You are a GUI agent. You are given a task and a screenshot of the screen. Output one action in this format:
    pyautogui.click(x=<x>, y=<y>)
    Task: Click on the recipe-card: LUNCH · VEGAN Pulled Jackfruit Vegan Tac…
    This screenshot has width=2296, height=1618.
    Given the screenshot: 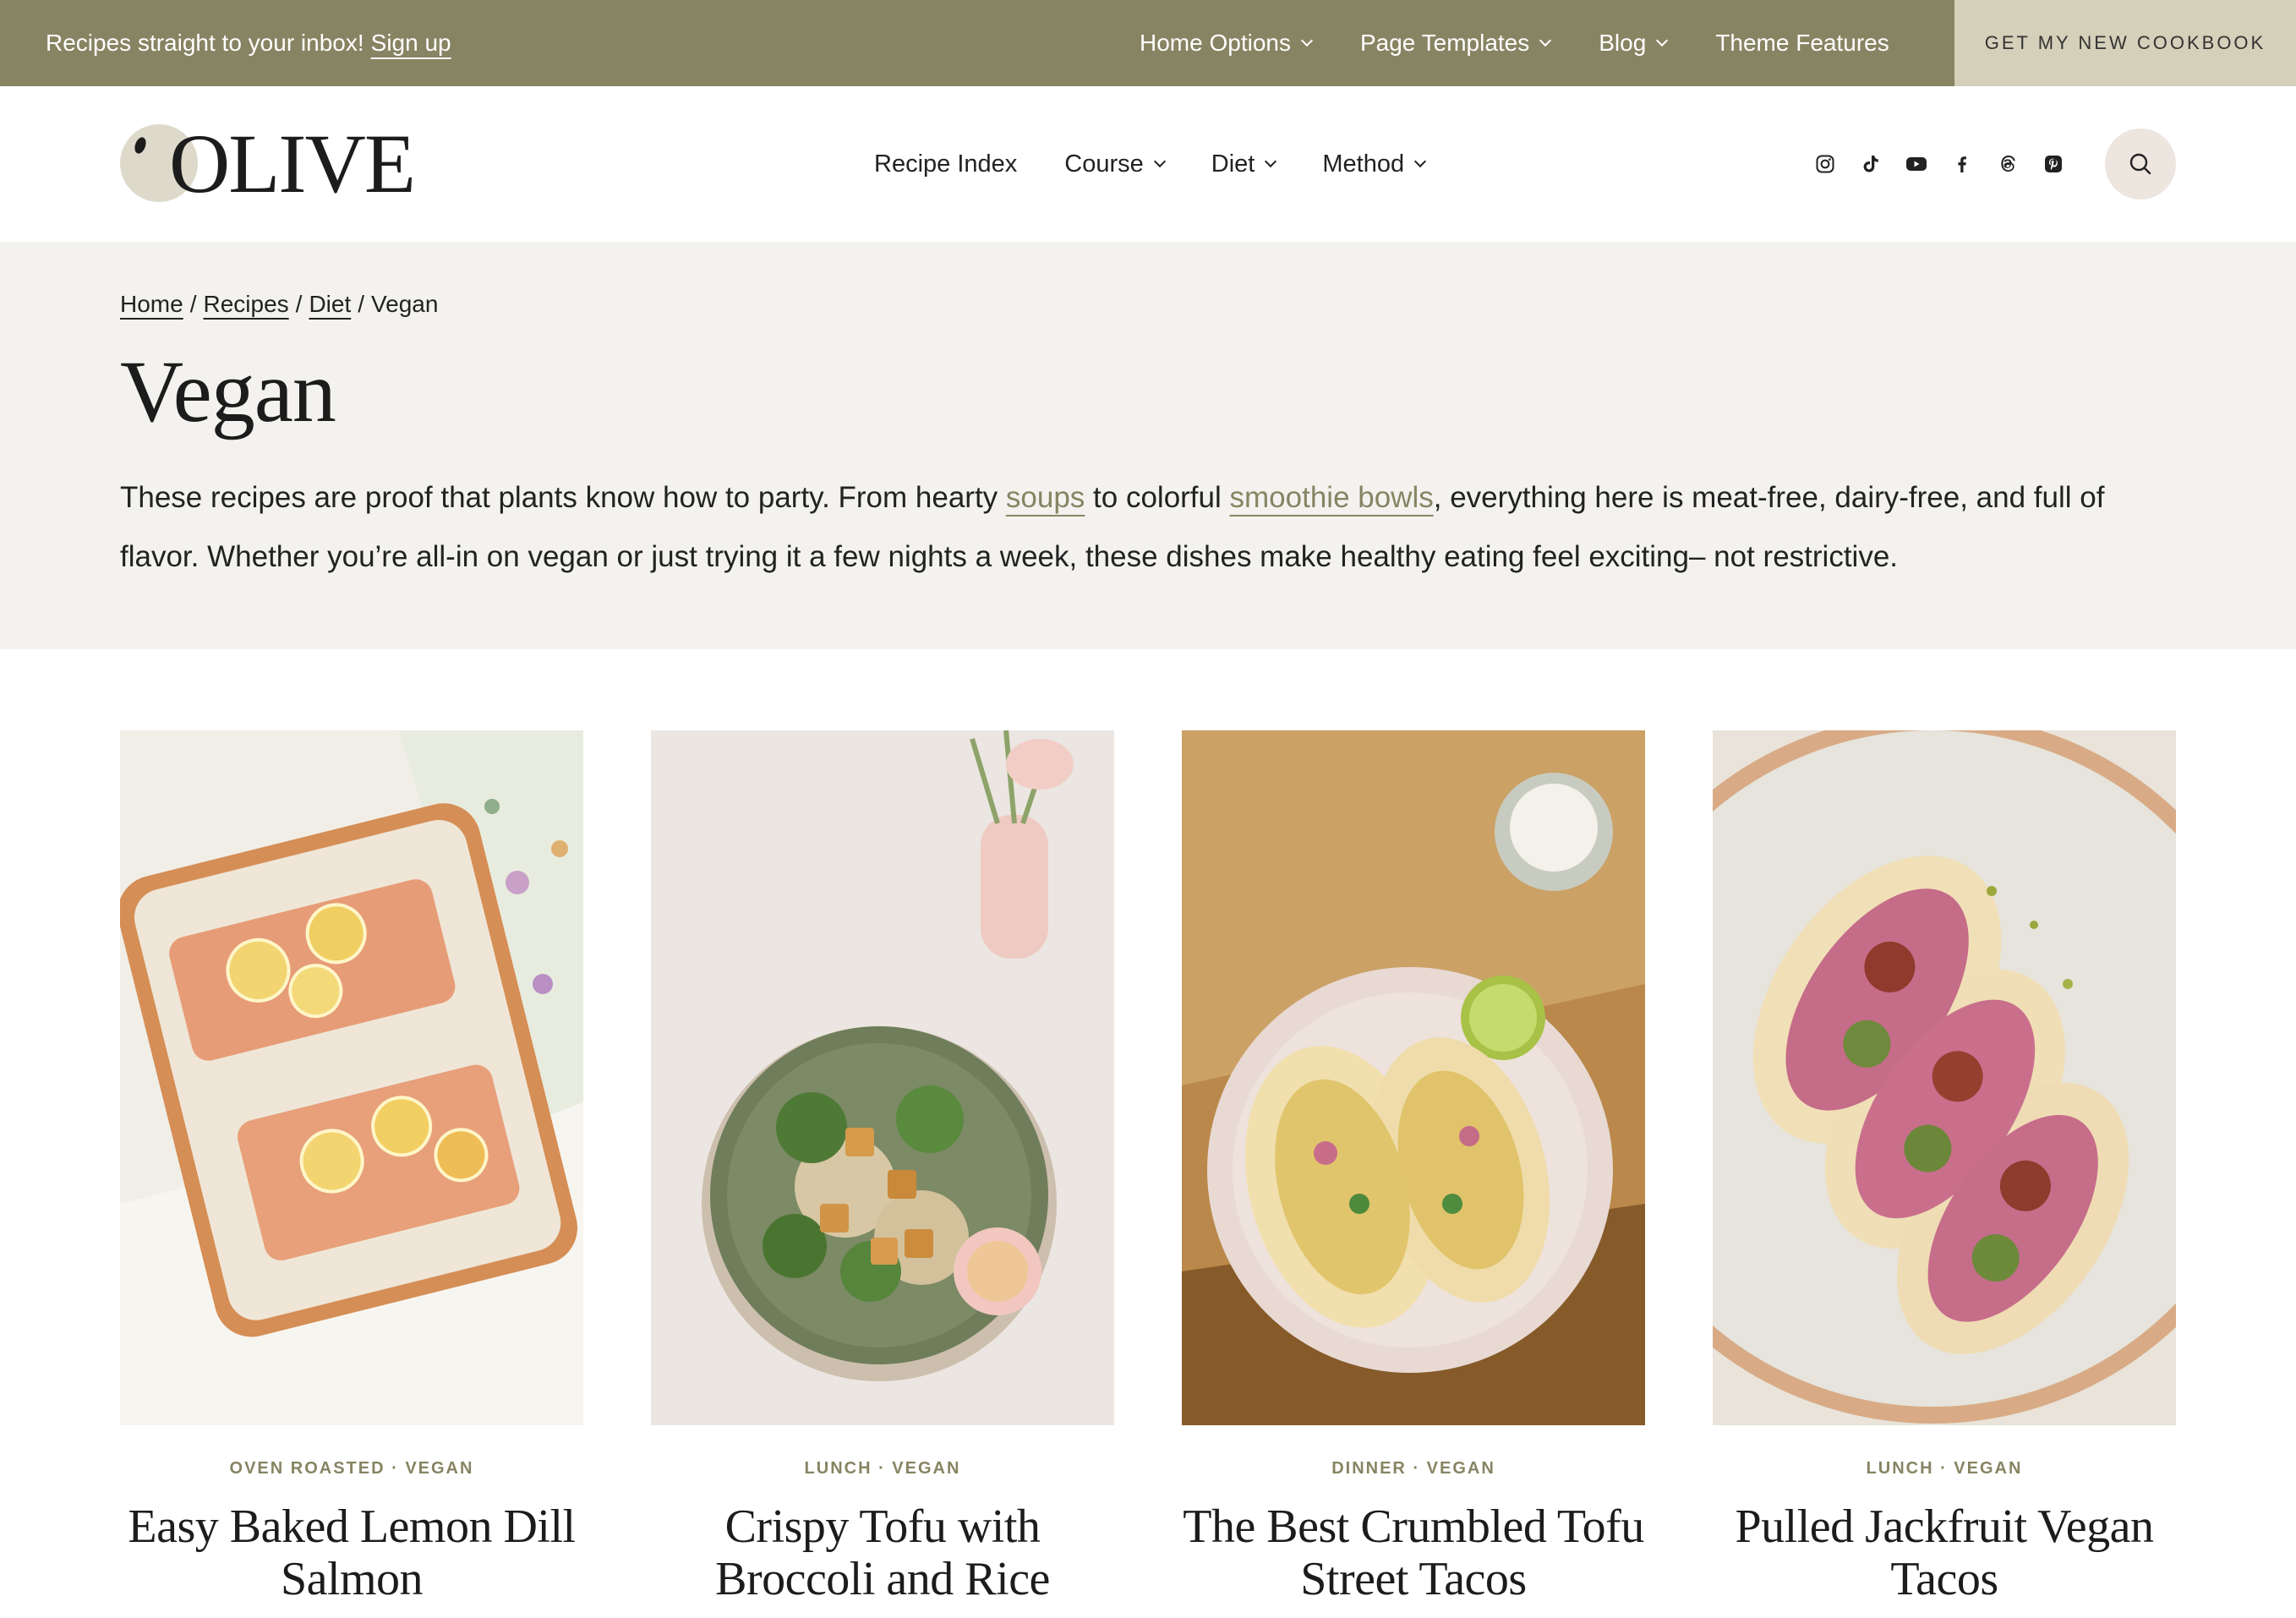 What is the action you would take?
    pyautogui.click(x=1944, y=1167)
    